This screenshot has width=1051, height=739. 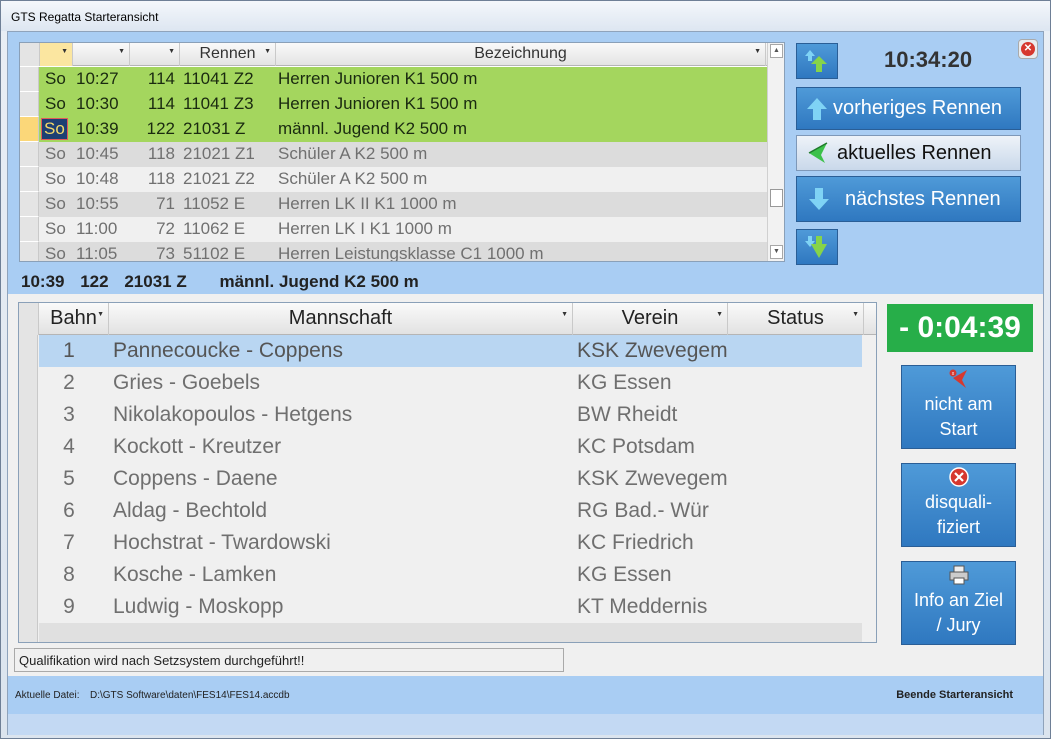 I want to click on crew-lane: 6, so click(x=69, y=510).